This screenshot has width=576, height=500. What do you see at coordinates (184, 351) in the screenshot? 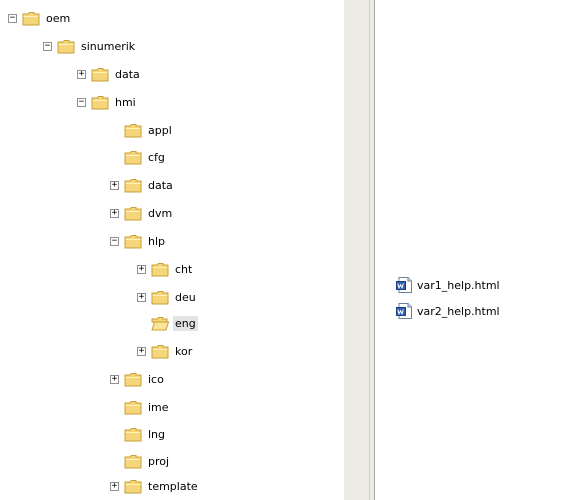
I see `tree-node-label: kor` at bounding box center [184, 351].